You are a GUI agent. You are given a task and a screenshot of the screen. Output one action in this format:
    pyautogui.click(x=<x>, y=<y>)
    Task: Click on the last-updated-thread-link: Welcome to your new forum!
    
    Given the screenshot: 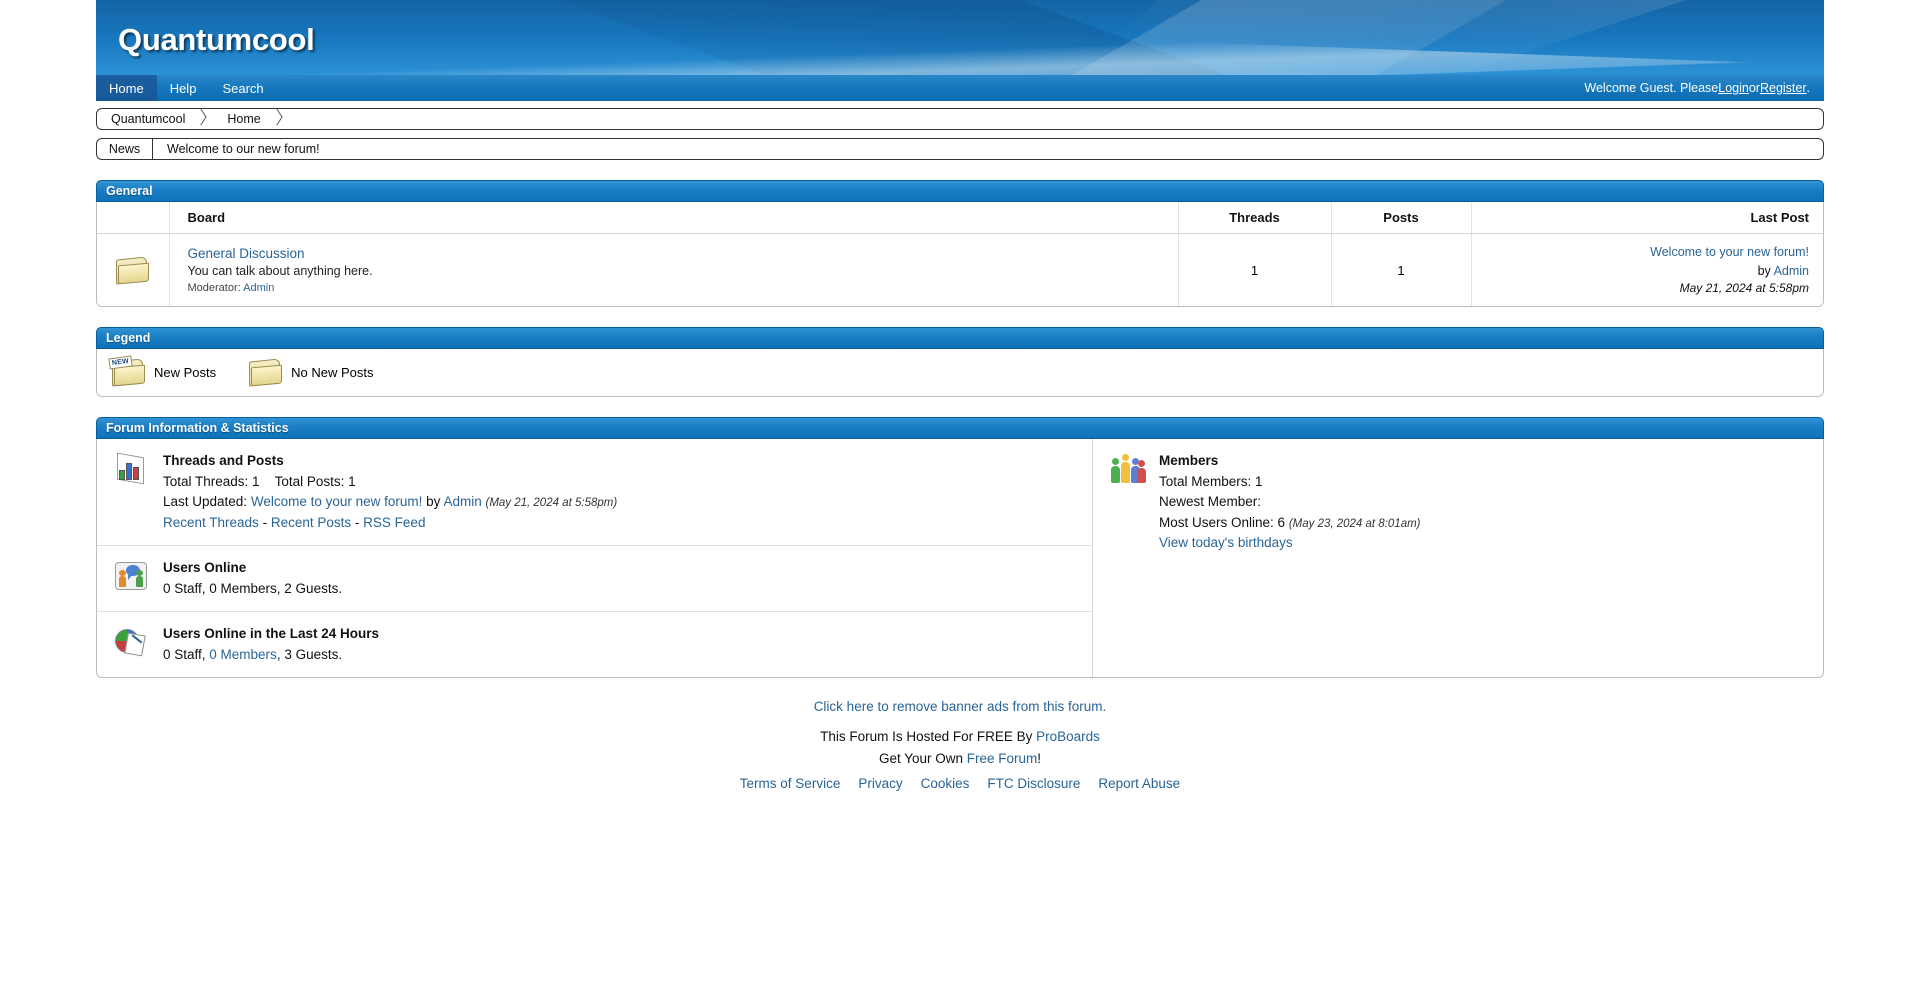 What is the action you would take?
    pyautogui.click(x=337, y=501)
    